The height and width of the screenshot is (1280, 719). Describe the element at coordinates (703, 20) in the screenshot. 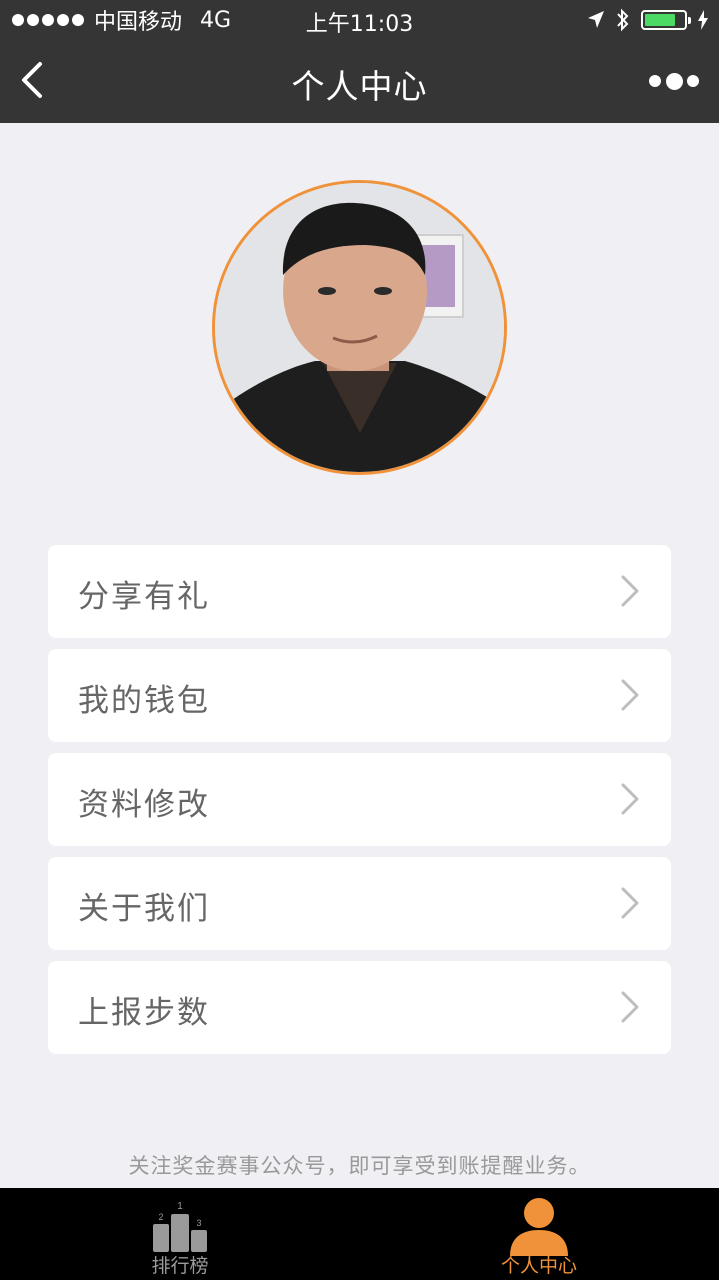

I see `charging-bolt-icon` at that location.